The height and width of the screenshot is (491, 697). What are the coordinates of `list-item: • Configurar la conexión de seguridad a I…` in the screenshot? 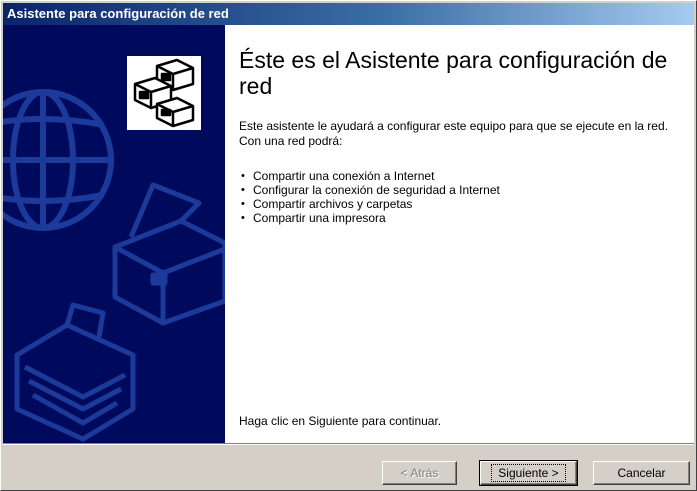 It's located at (369, 190).